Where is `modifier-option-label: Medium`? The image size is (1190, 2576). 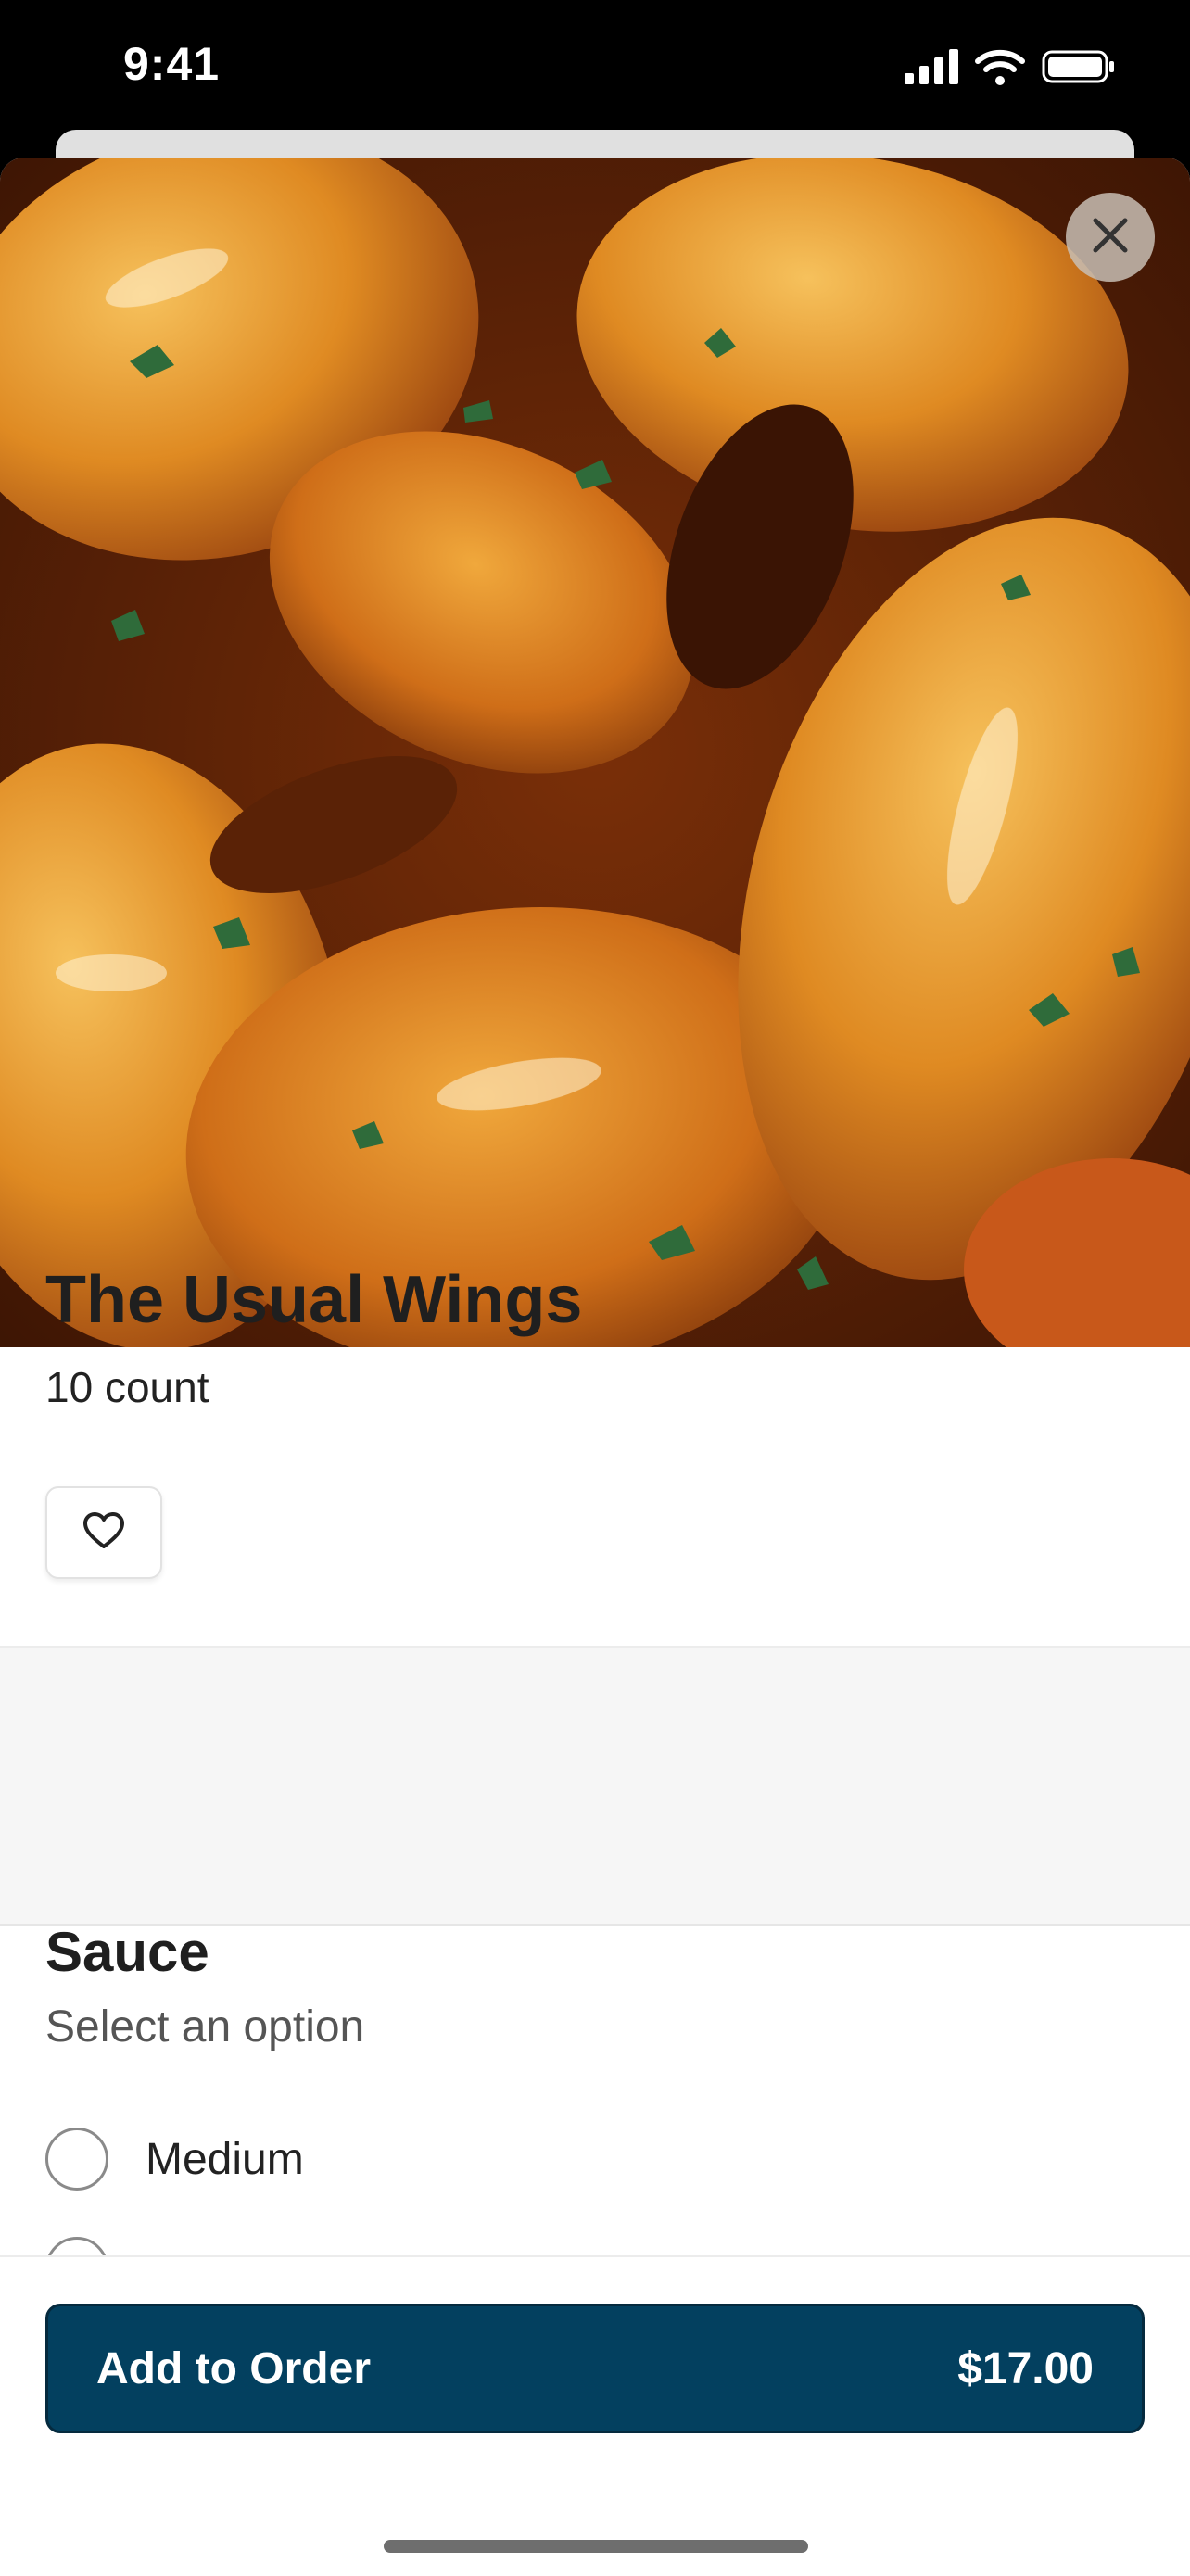 modifier-option-label: Medium is located at coordinates (225, 2159).